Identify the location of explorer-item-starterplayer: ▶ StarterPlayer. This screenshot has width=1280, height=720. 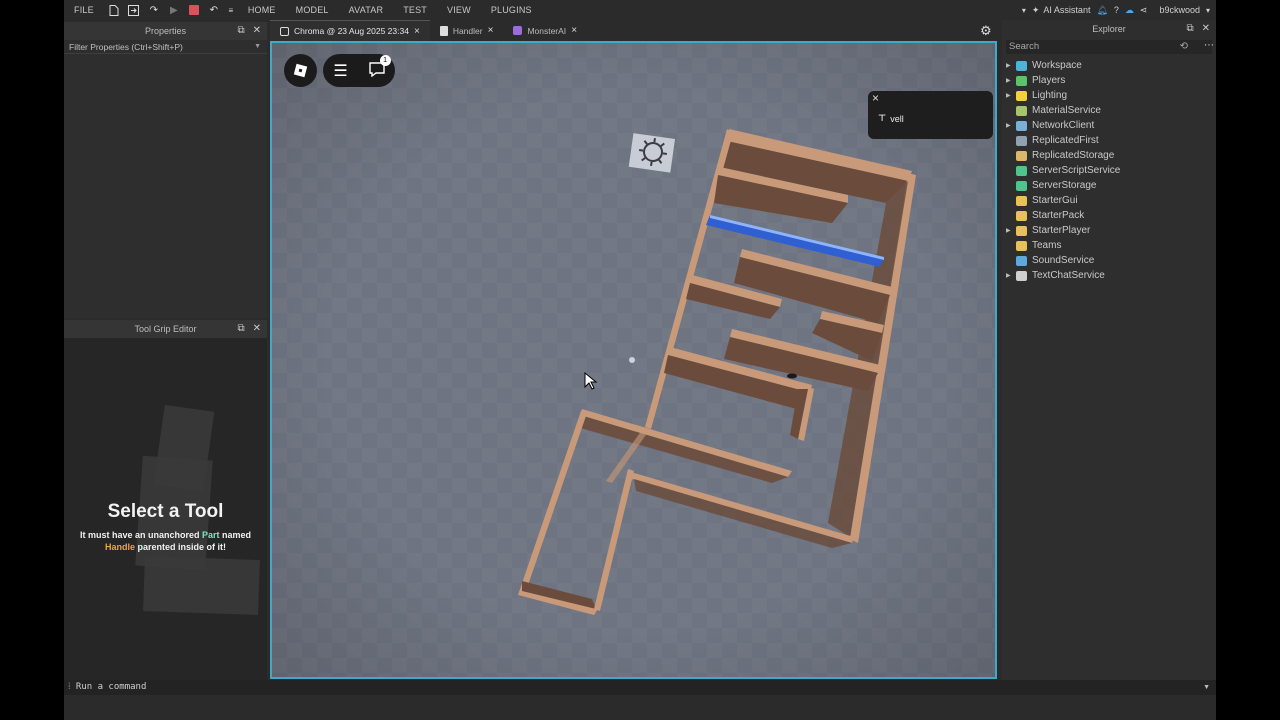
(1109, 230).